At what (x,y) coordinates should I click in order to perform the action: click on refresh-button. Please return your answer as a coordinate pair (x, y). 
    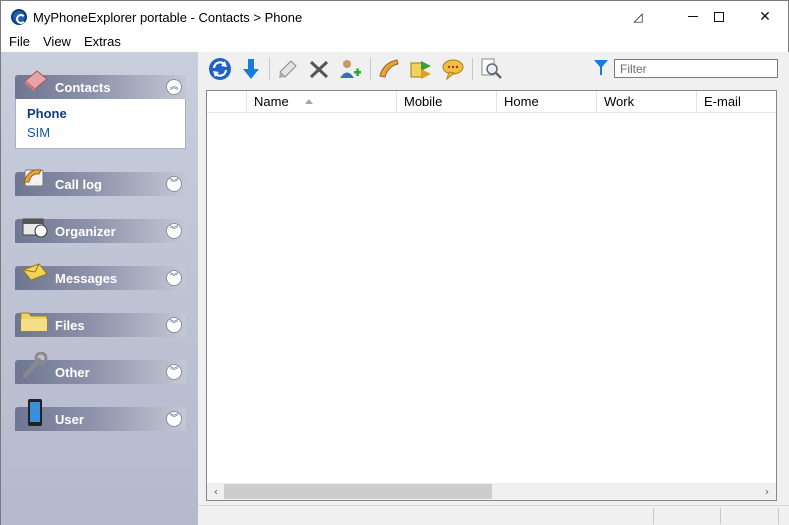
    Looking at the image, I should click on (220, 69).